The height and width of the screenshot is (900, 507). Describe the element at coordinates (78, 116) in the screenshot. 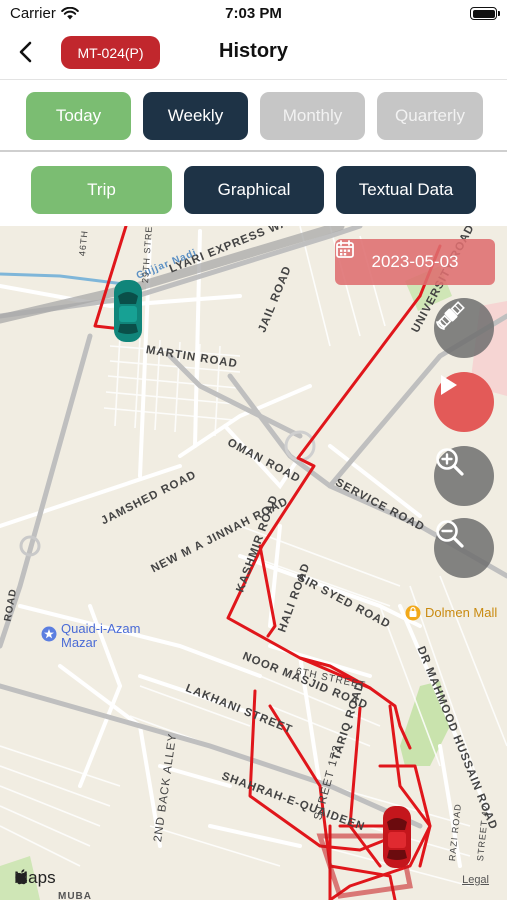

I see `tab-today: Today` at that location.